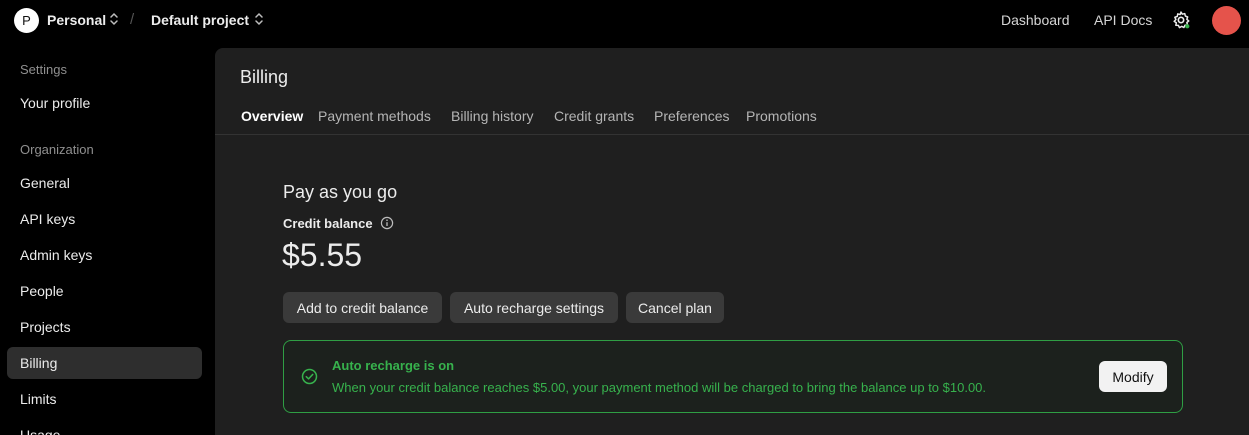  Describe the element at coordinates (492, 116) in the screenshot. I see `tab-billing-history: Billing history` at that location.